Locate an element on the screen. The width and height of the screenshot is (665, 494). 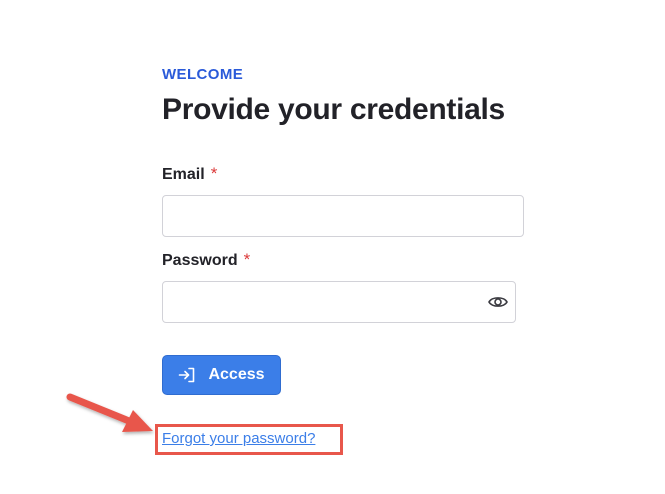
email-field is located at coordinates (343, 216).